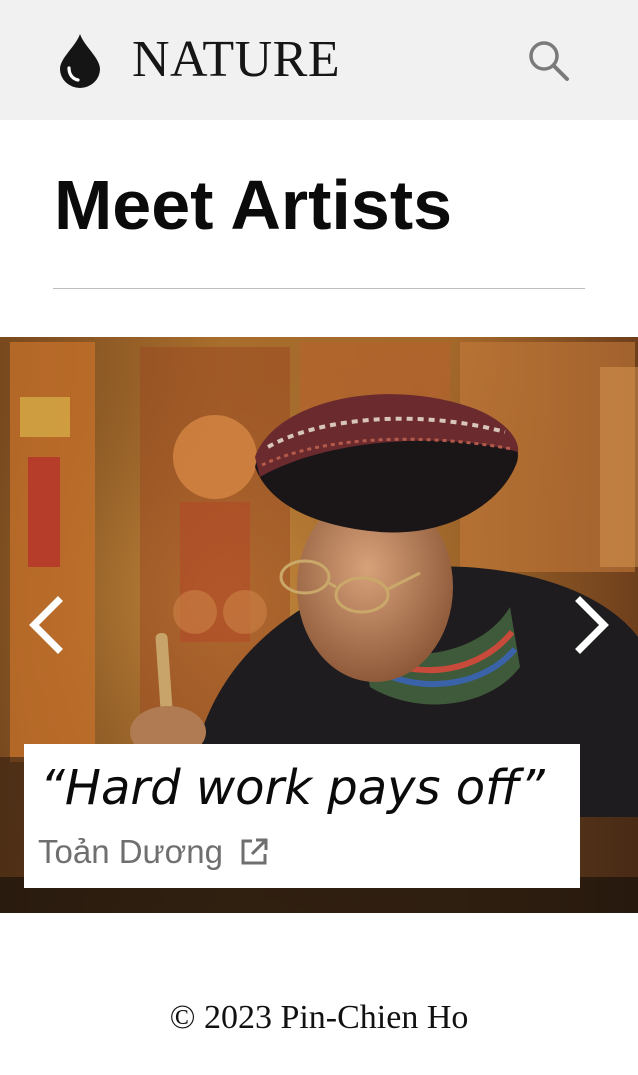 The height and width of the screenshot is (1075, 638). I want to click on title-divider, so click(319, 288).